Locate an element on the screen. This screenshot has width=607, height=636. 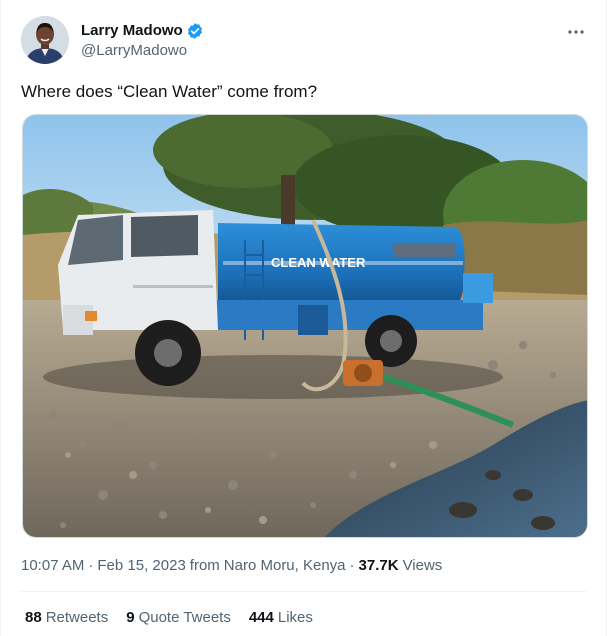
likes-label: Likes is located at coordinates (295, 617).